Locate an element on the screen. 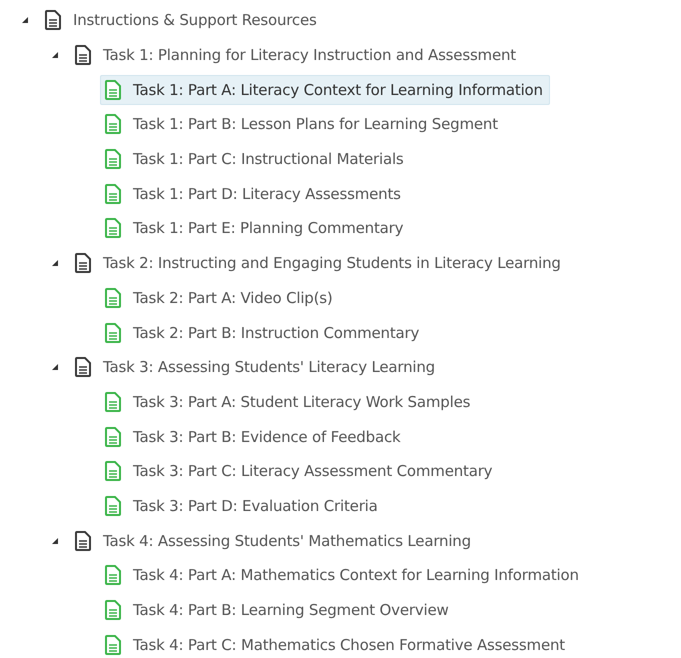  tree-item: Task 4: Part B: Learning Segment Overview is located at coordinates (278, 610).